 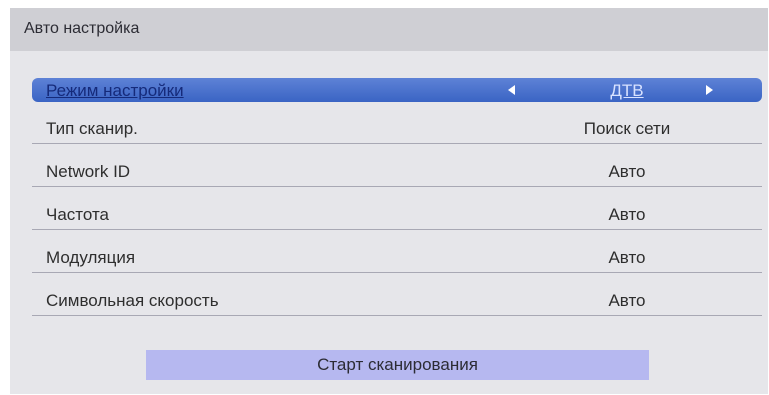 I want to click on setting-value: Поиск сети, so click(x=627, y=128).